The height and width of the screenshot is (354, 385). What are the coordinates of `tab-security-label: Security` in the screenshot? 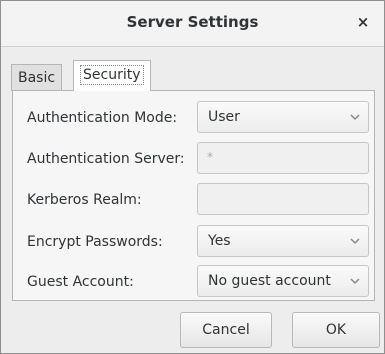 It's located at (112, 75).